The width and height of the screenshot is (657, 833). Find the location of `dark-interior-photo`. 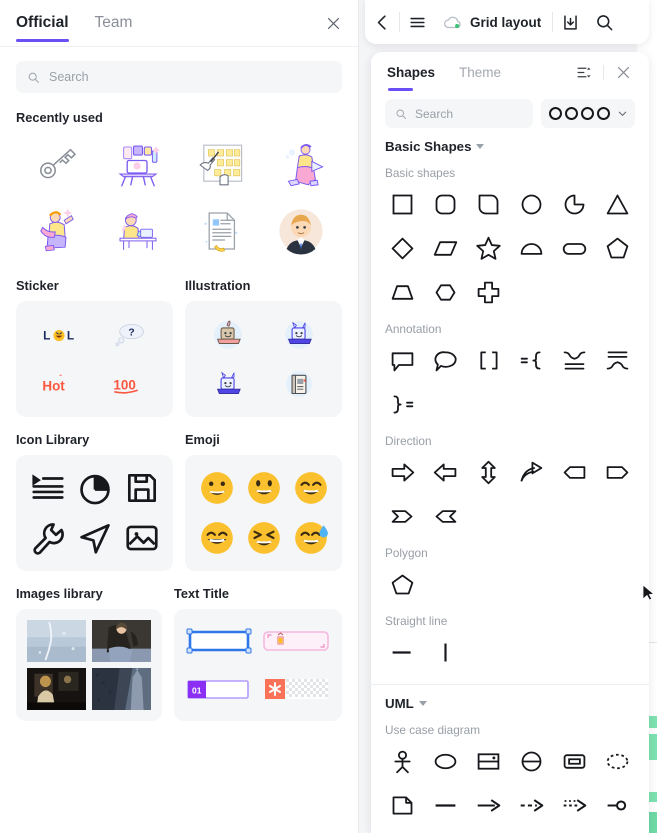

dark-interior-photo is located at coordinates (56, 689).